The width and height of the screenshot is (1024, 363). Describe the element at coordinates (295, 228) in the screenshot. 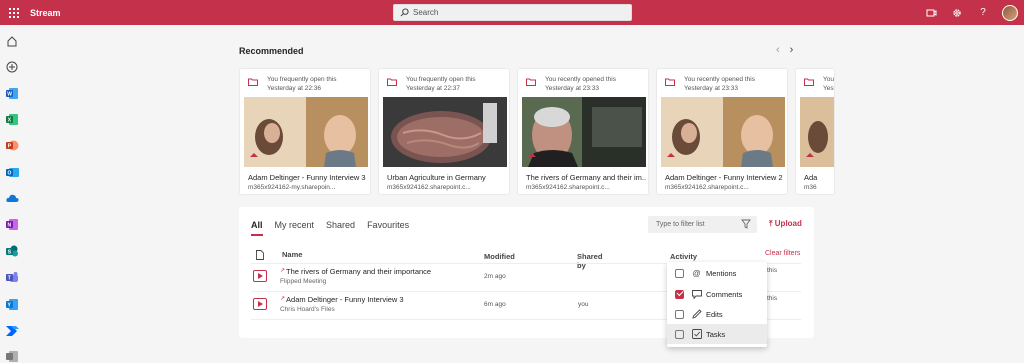

I see `tab-my-recent: My recent` at that location.